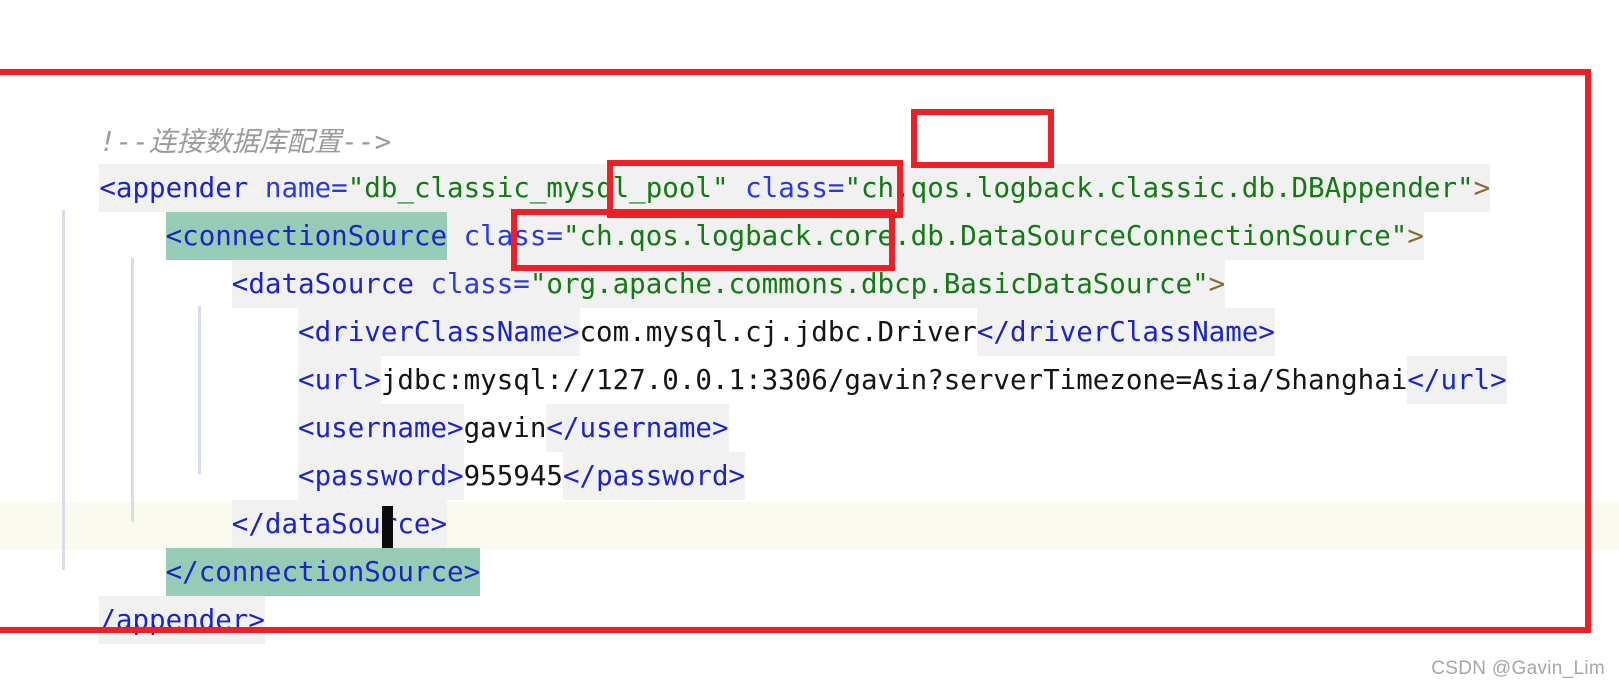  Describe the element at coordinates (809, 548) in the screenshot. I see `code-line-current: </connectionSource>` at that location.